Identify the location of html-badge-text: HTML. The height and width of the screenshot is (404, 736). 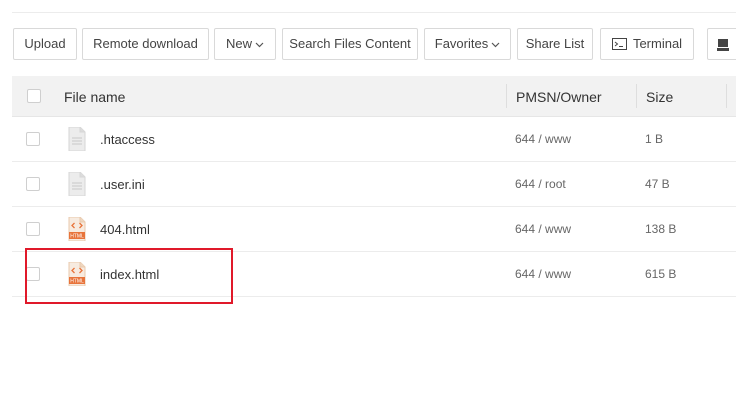
(77, 237).